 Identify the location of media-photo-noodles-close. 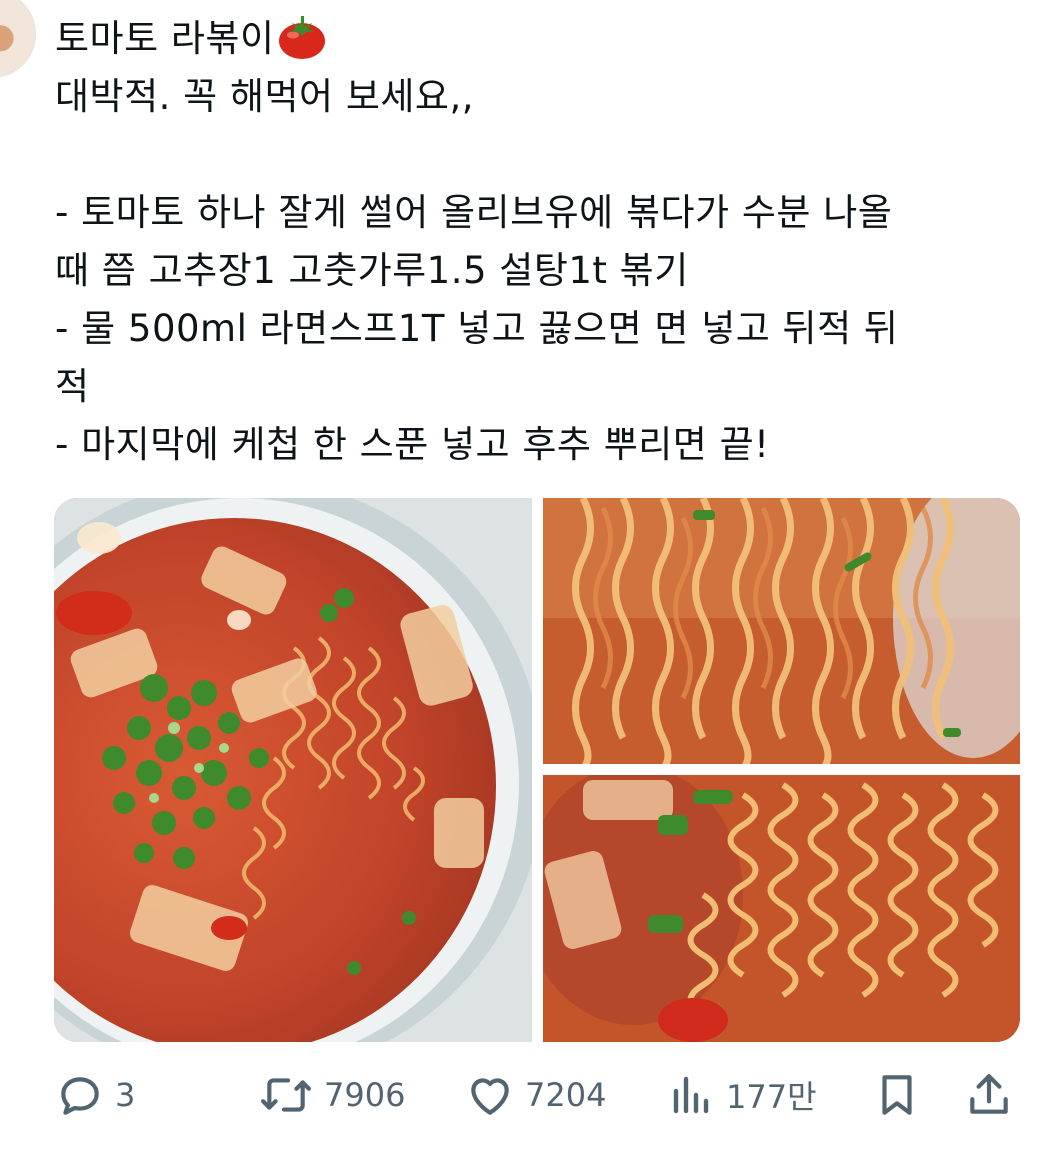
(781, 908).